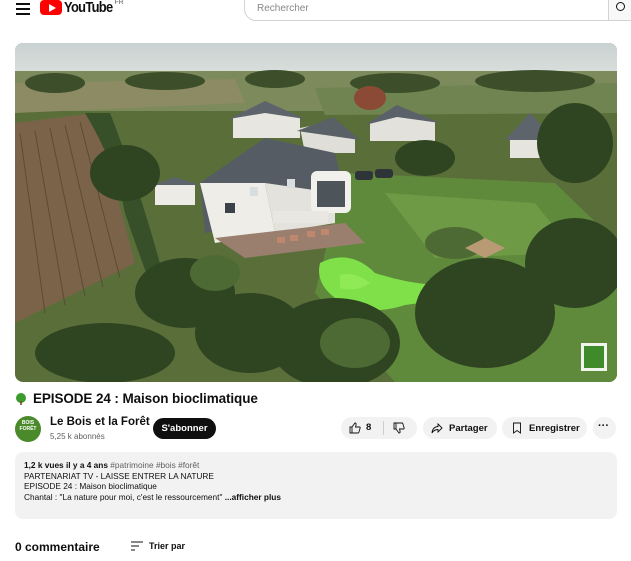 The image size is (631, 561). I want to click on search-icon, so click(620, 6).